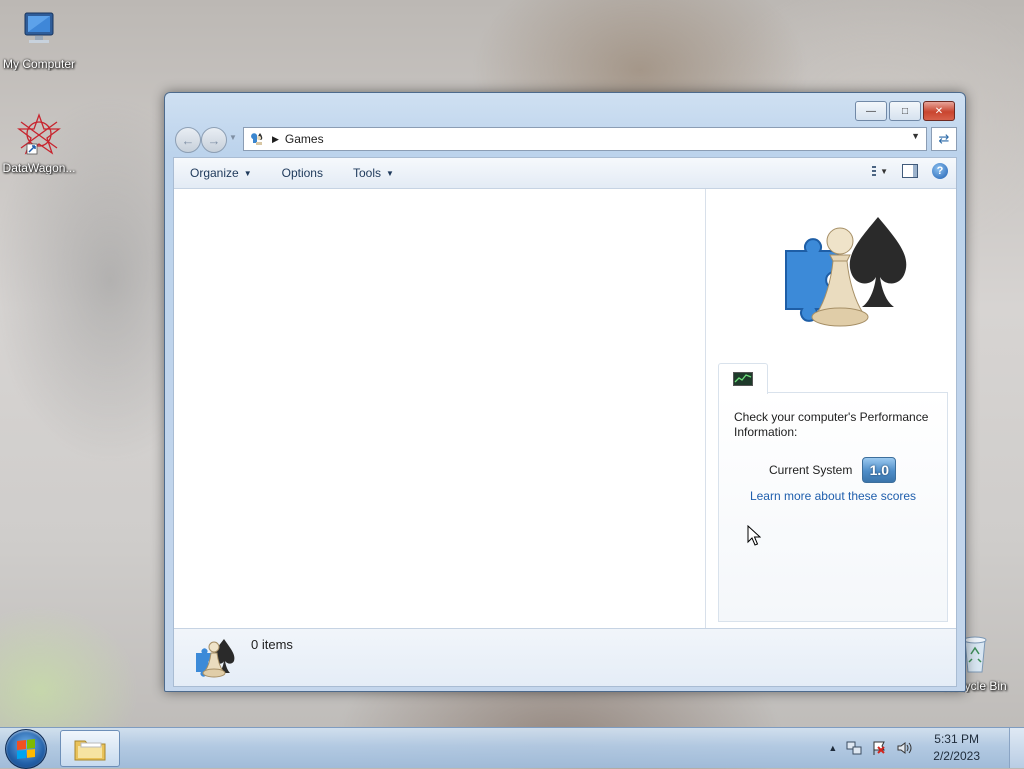 The image size is (1024, 769). I want to click on address-dropdown-icon: ▼, so click(915, 136).